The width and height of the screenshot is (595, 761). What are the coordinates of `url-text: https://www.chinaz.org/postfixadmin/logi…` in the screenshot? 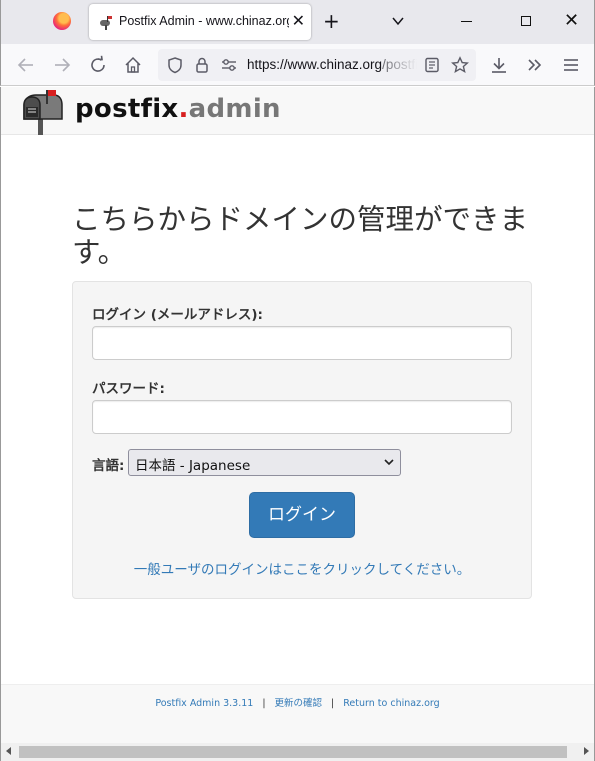 It's located at (332, 64).